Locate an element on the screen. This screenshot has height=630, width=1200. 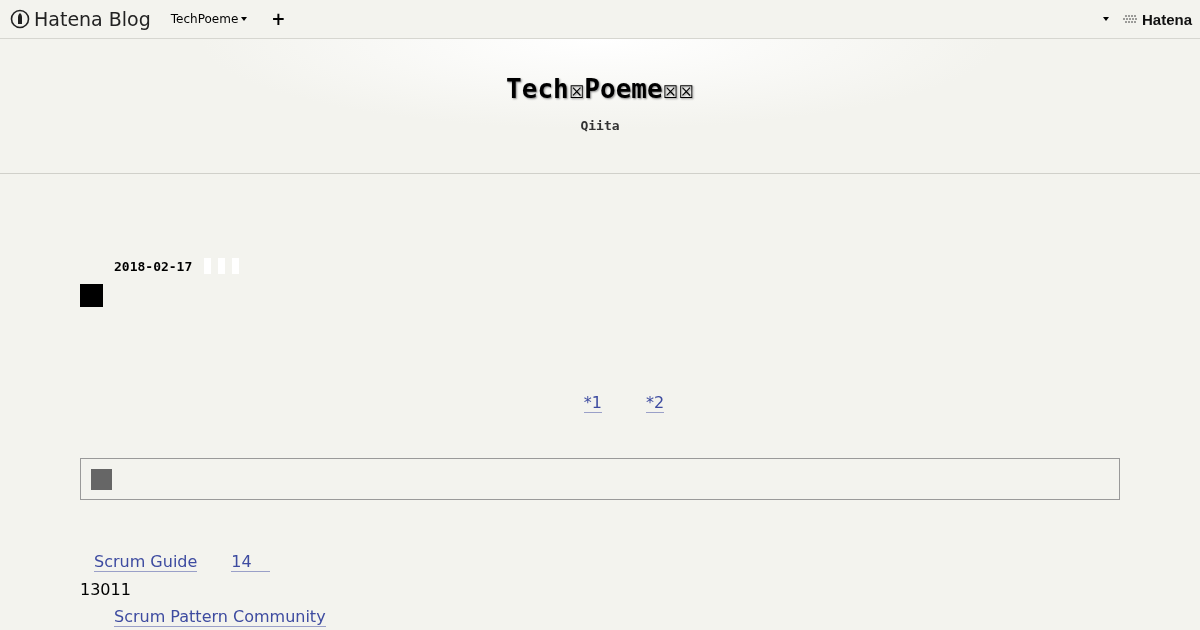
brand-link: Hatena is located at coordinates (1157, 19).